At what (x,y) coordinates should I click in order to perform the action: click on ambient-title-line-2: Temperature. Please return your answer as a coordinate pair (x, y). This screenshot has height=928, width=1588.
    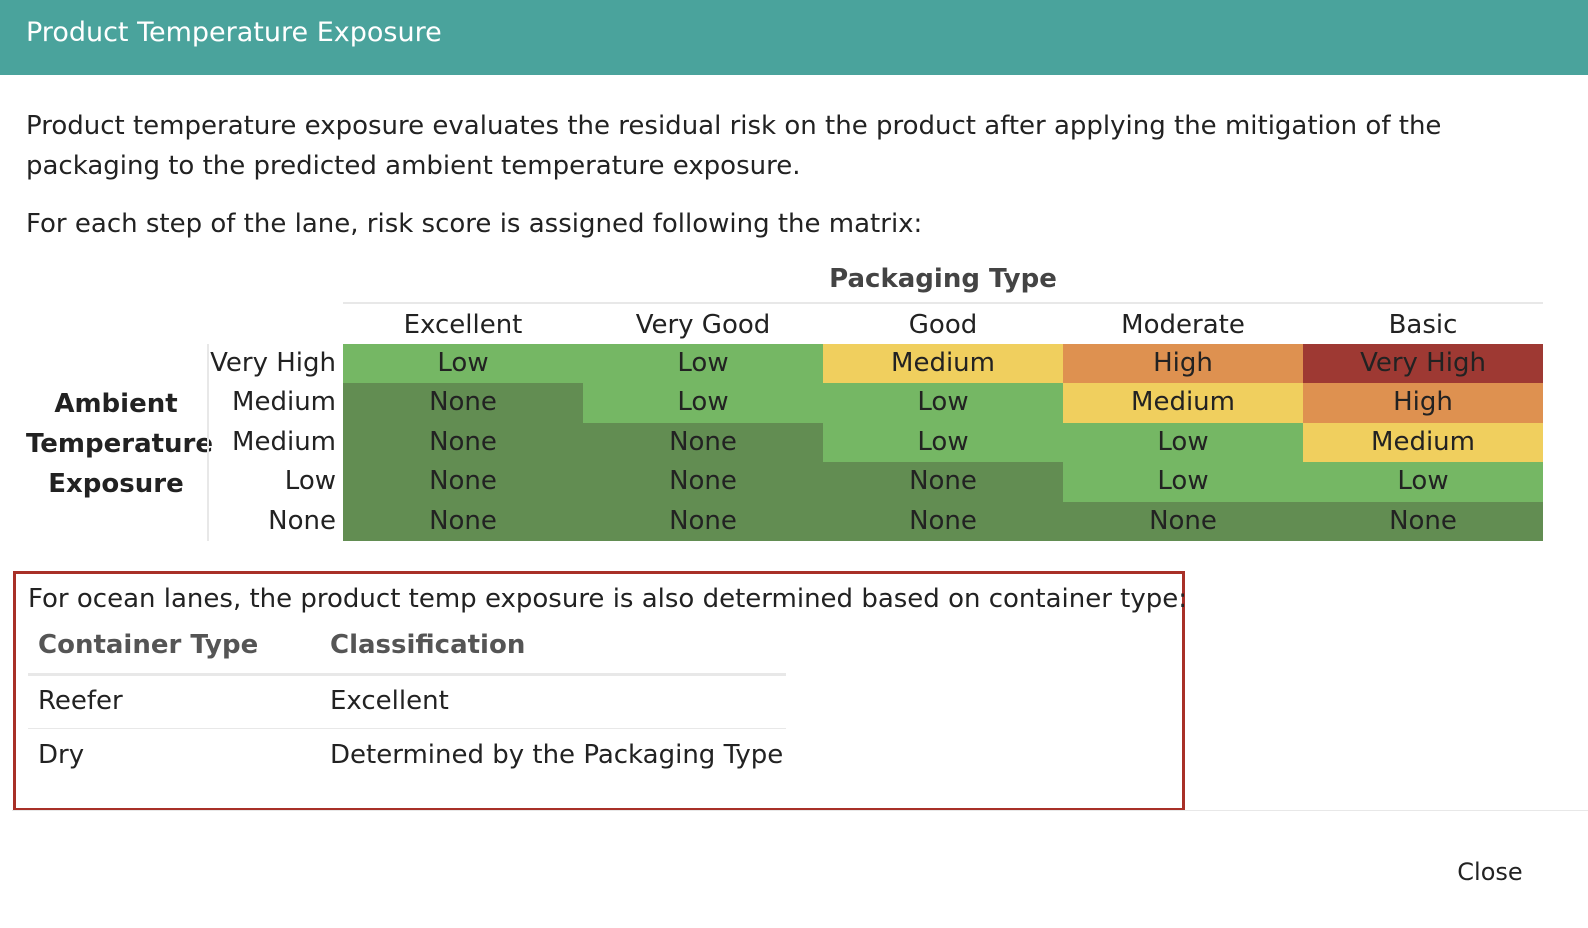
    Looking at the image, I should click on (120, 444).